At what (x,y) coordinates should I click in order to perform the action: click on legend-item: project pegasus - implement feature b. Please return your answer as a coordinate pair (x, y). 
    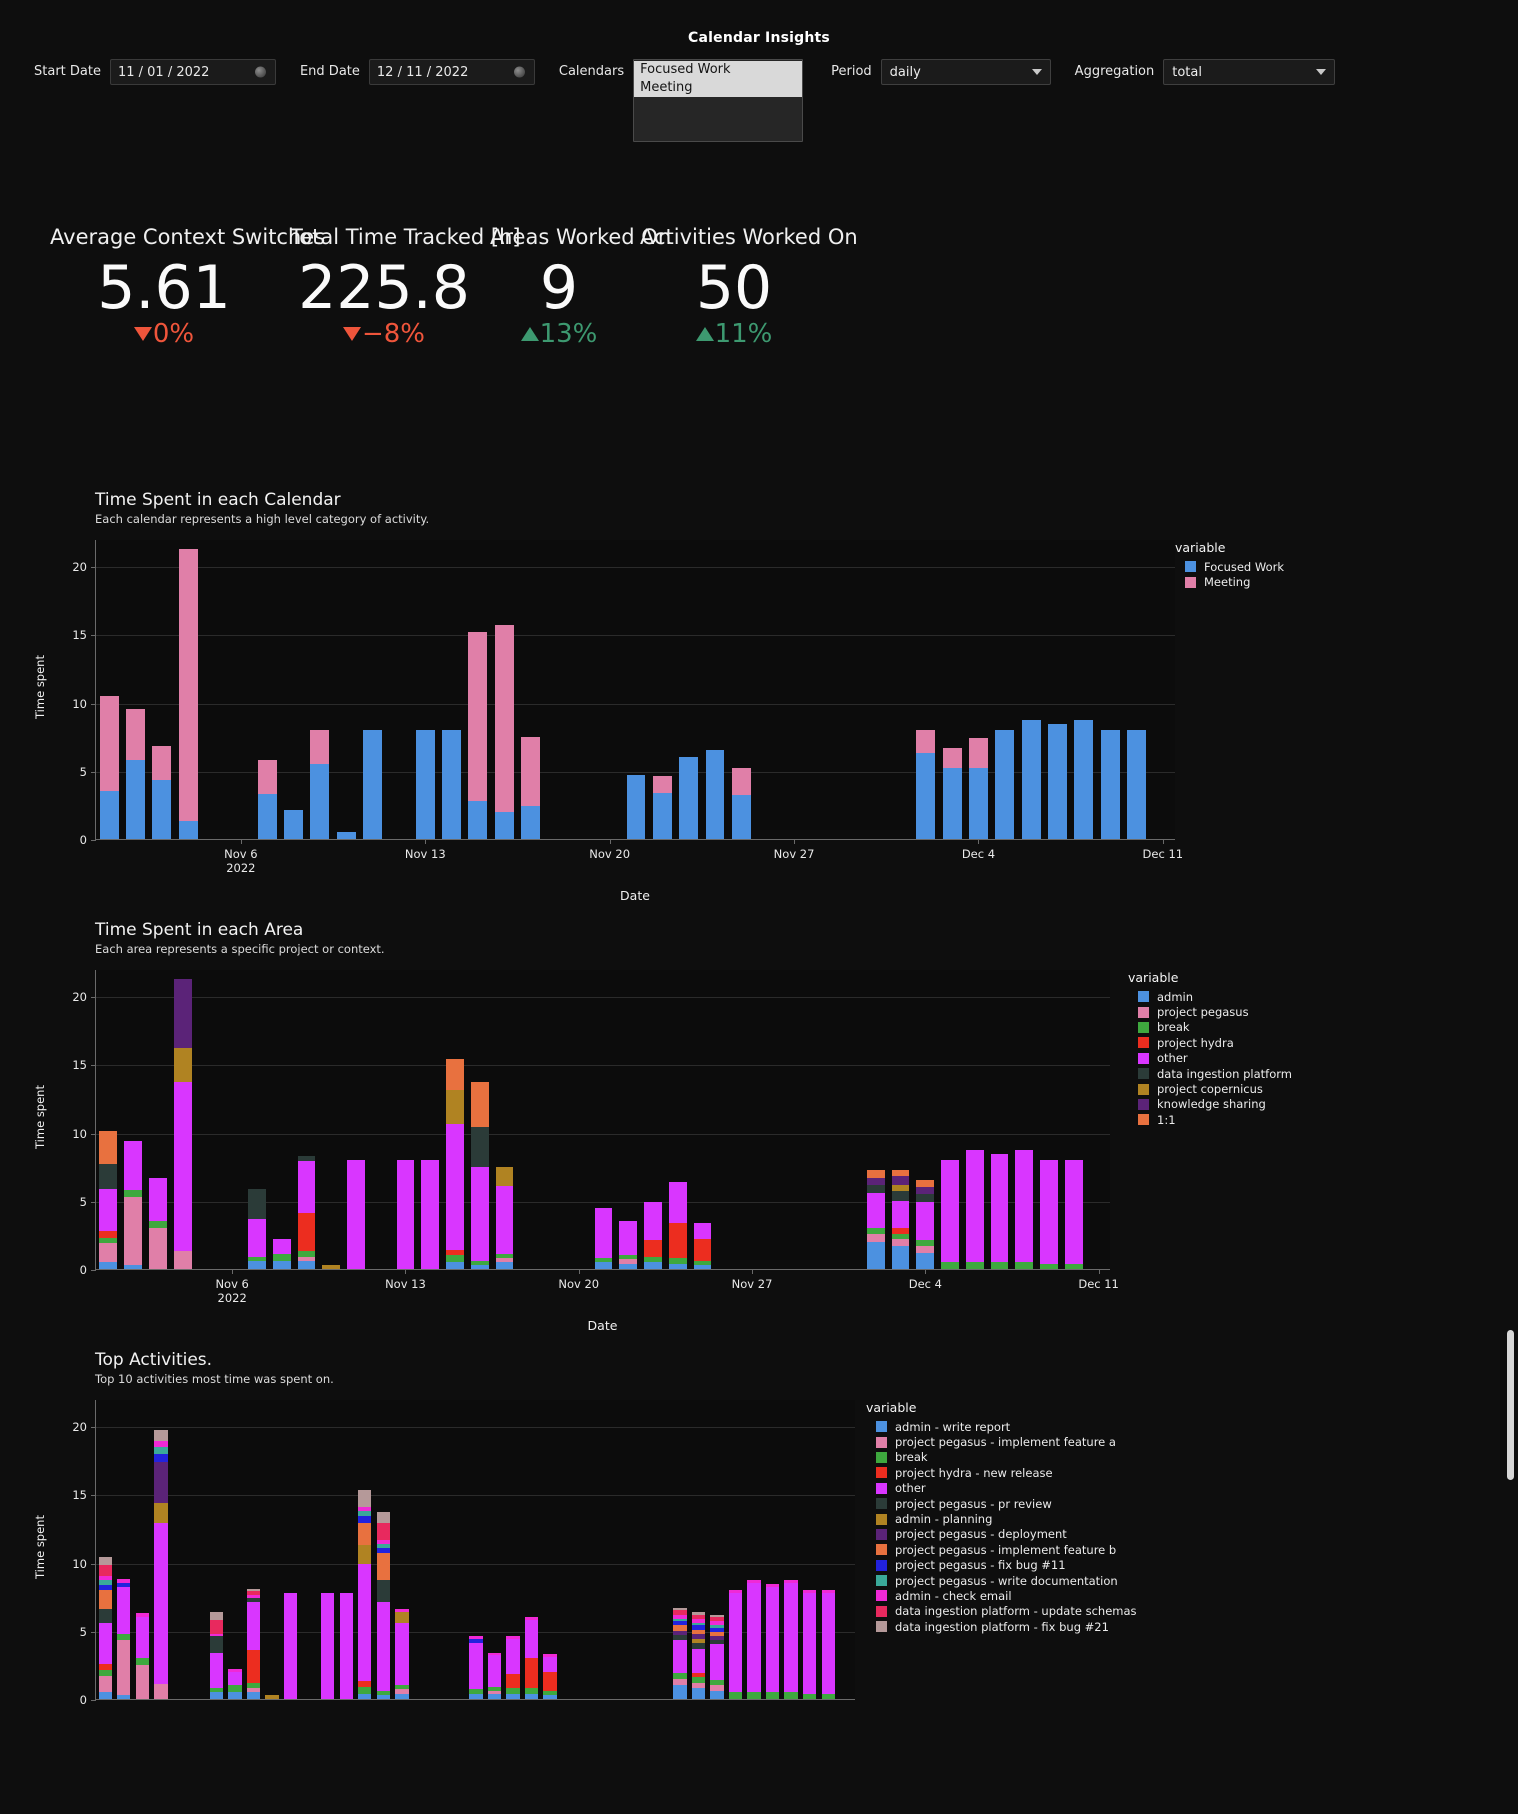
    Looking at the image, I should click on (1001, 1549).